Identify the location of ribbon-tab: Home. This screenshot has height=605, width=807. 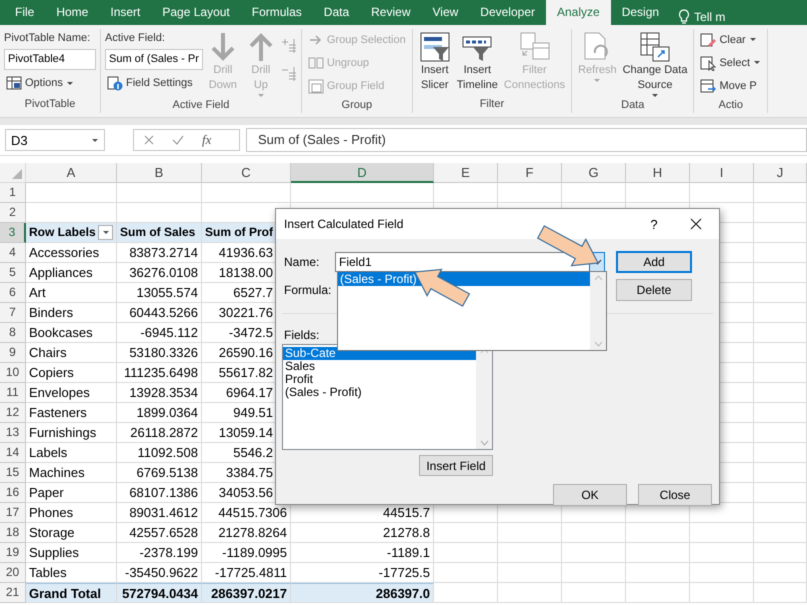
(72, 12).